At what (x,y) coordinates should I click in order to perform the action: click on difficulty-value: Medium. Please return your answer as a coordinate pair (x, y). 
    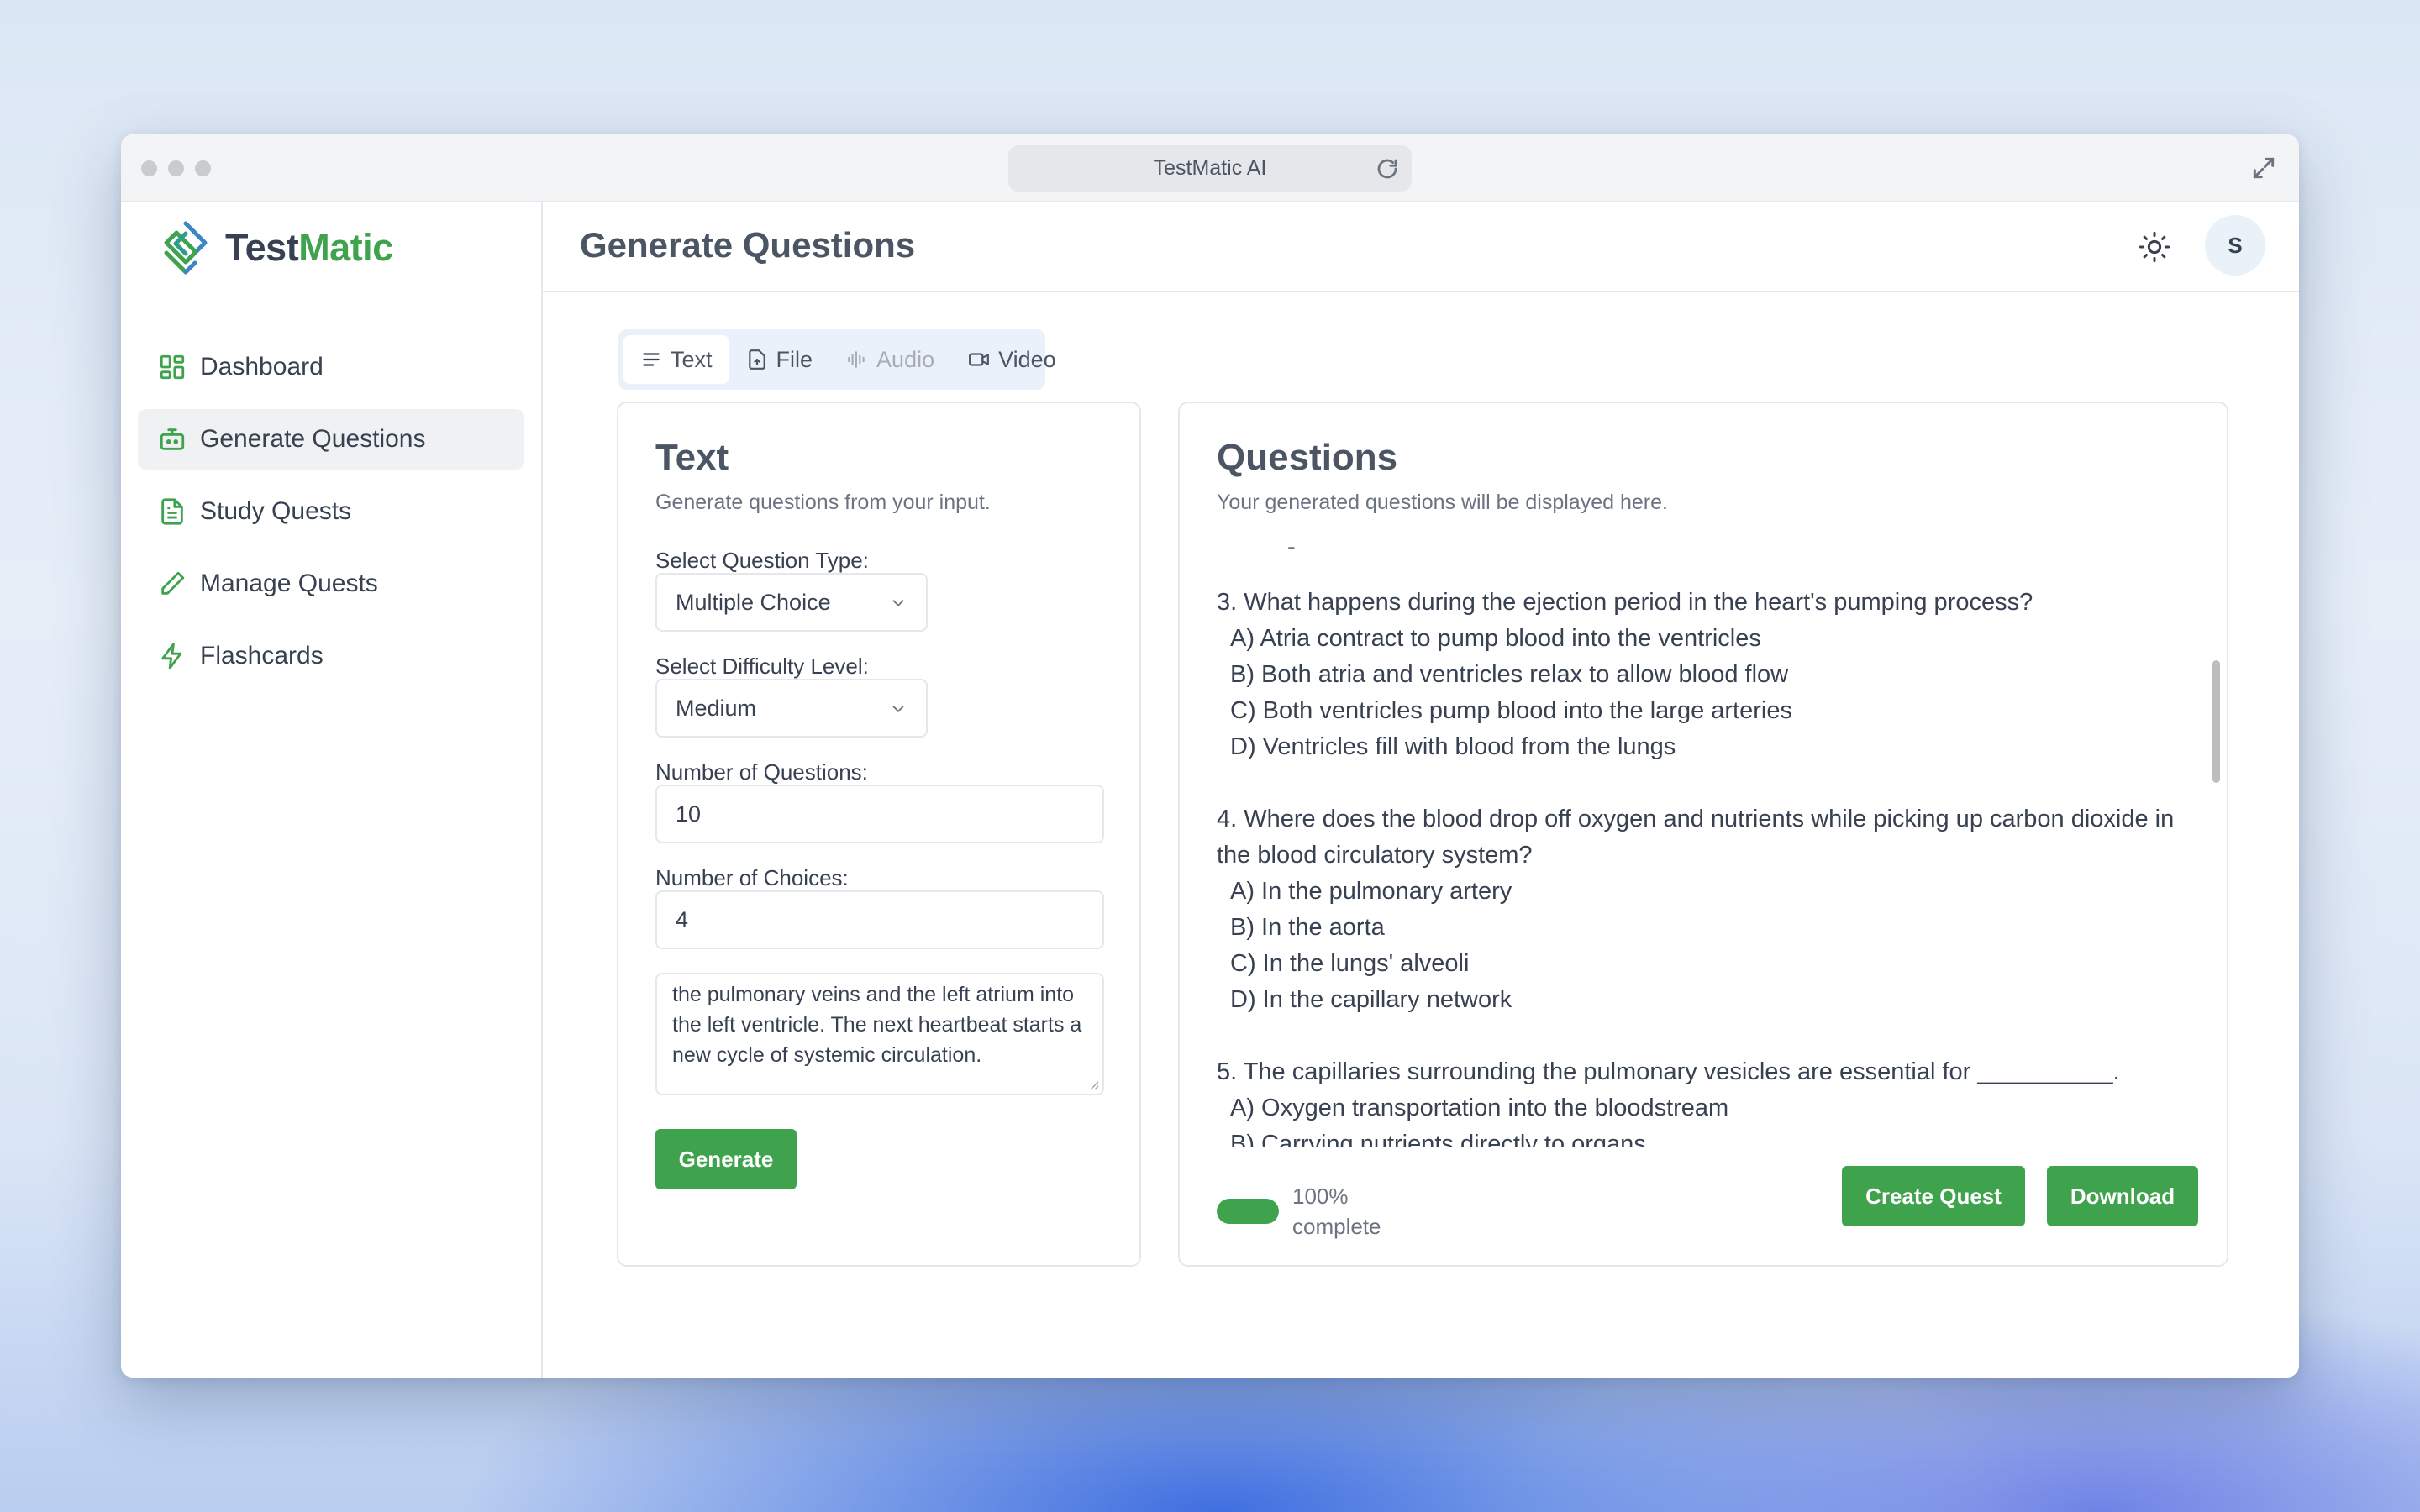
    Looking at the image, I should click on (717, 708).